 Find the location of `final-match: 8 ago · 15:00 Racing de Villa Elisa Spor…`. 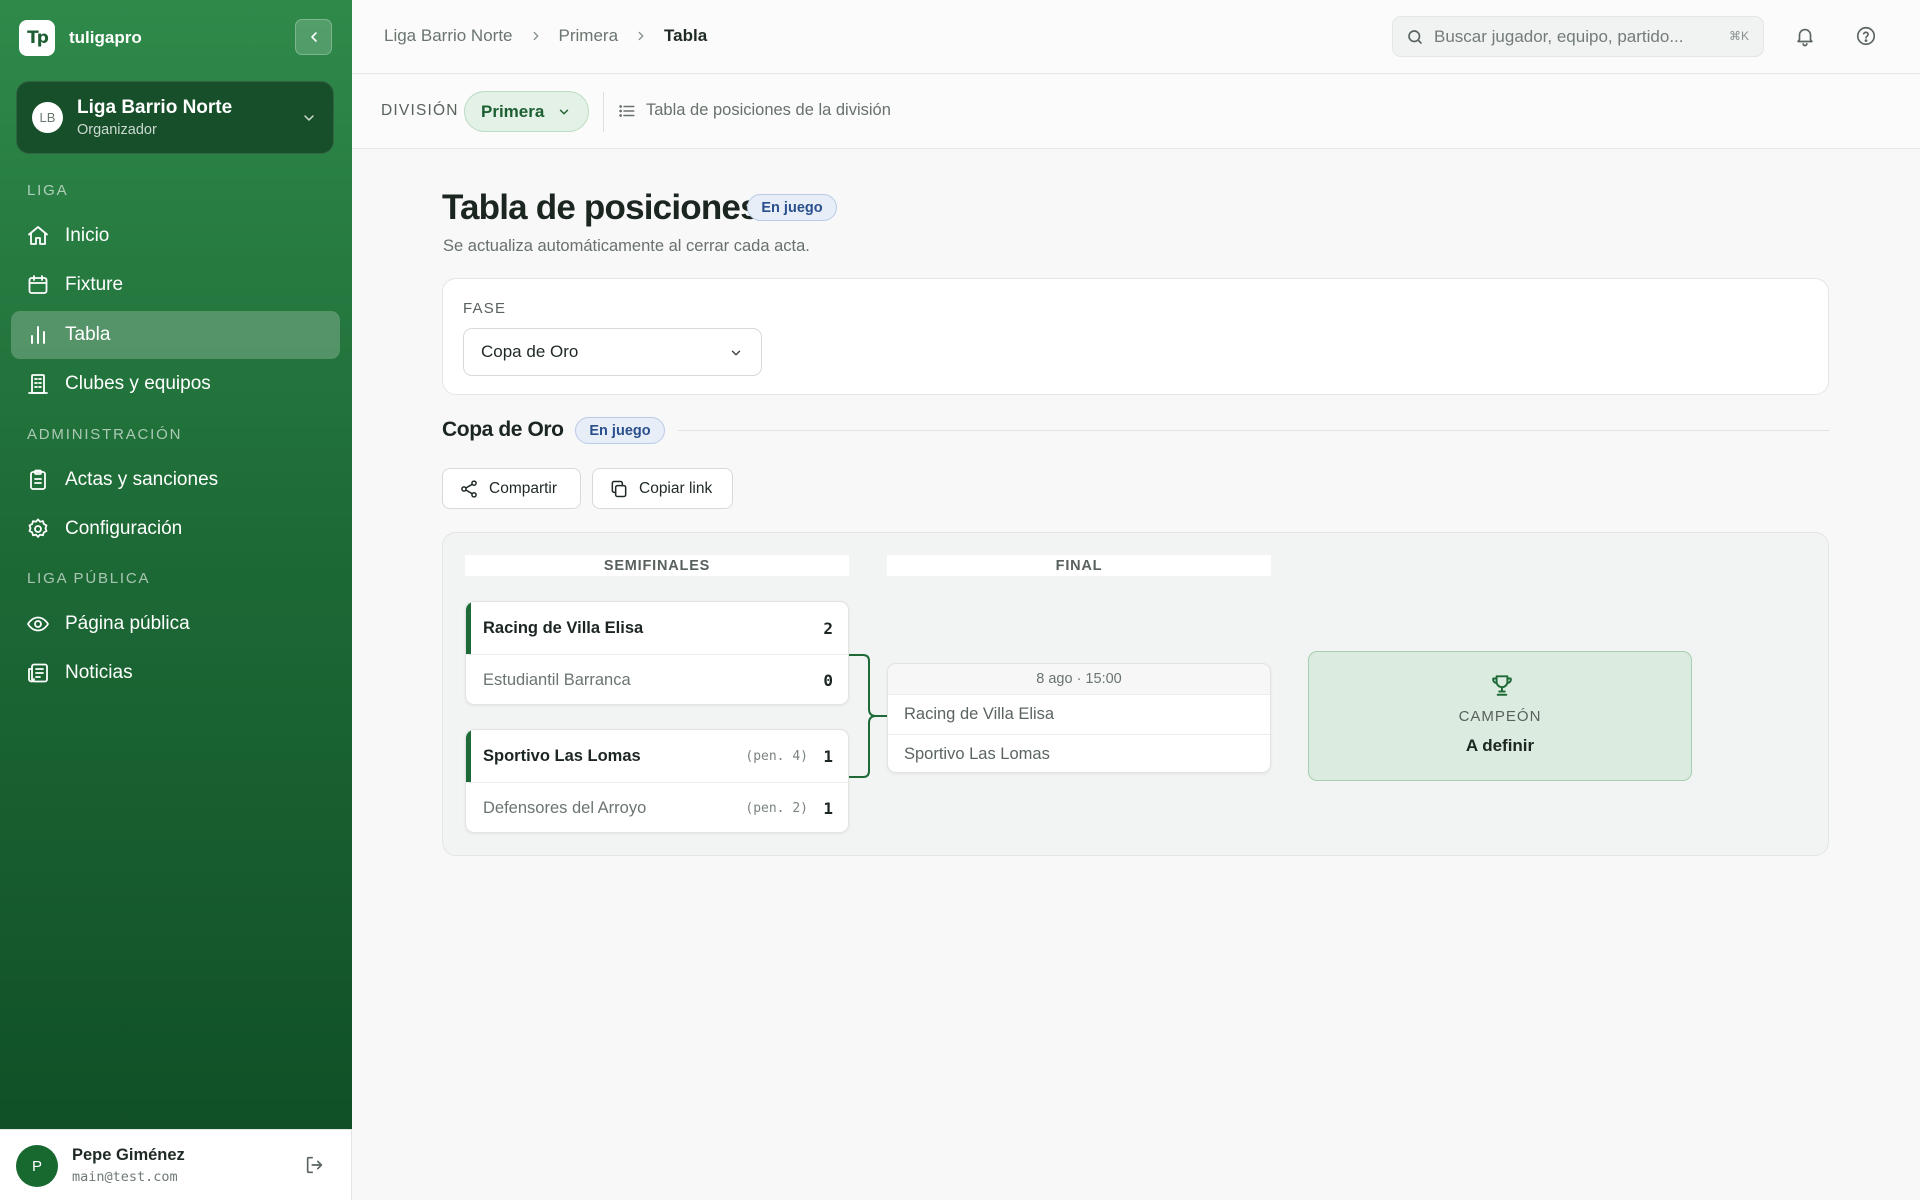

final-match: 8 ago · 15:00 Racing de Villa Elisa Spor… is located at coordinates (1079, 718).